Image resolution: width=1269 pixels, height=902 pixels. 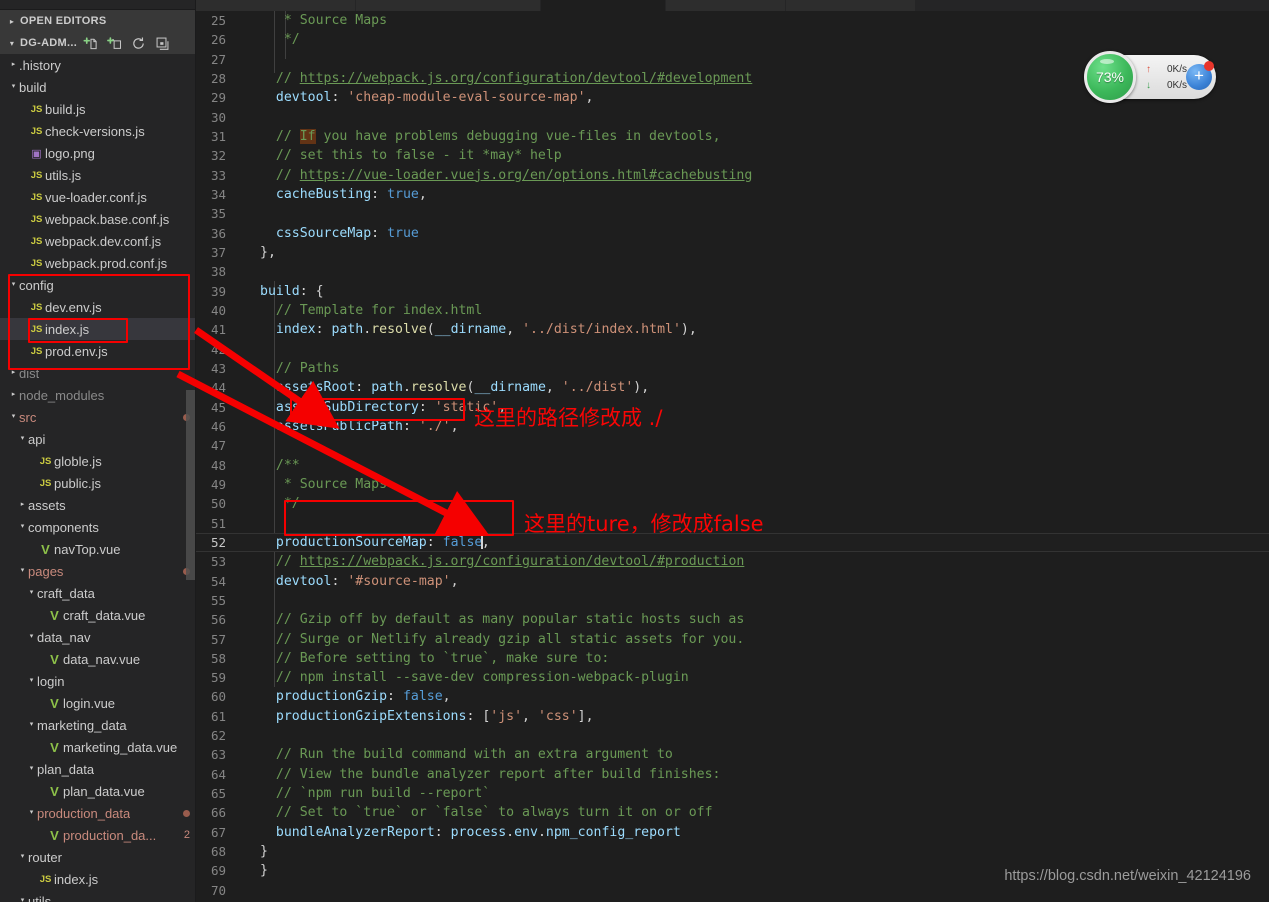 I want to click on tree-item: build, so click(x=98, y=87).